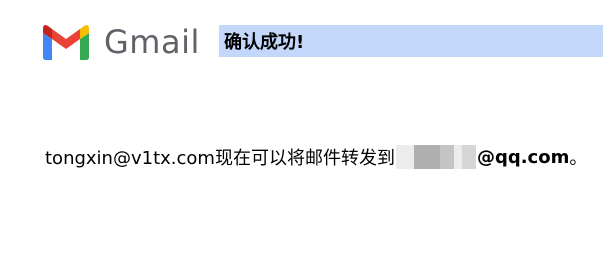  Describe the element at coordinates (264, 42) in the screenshot. I see `confirmation-title: 确认成功!` at that location.